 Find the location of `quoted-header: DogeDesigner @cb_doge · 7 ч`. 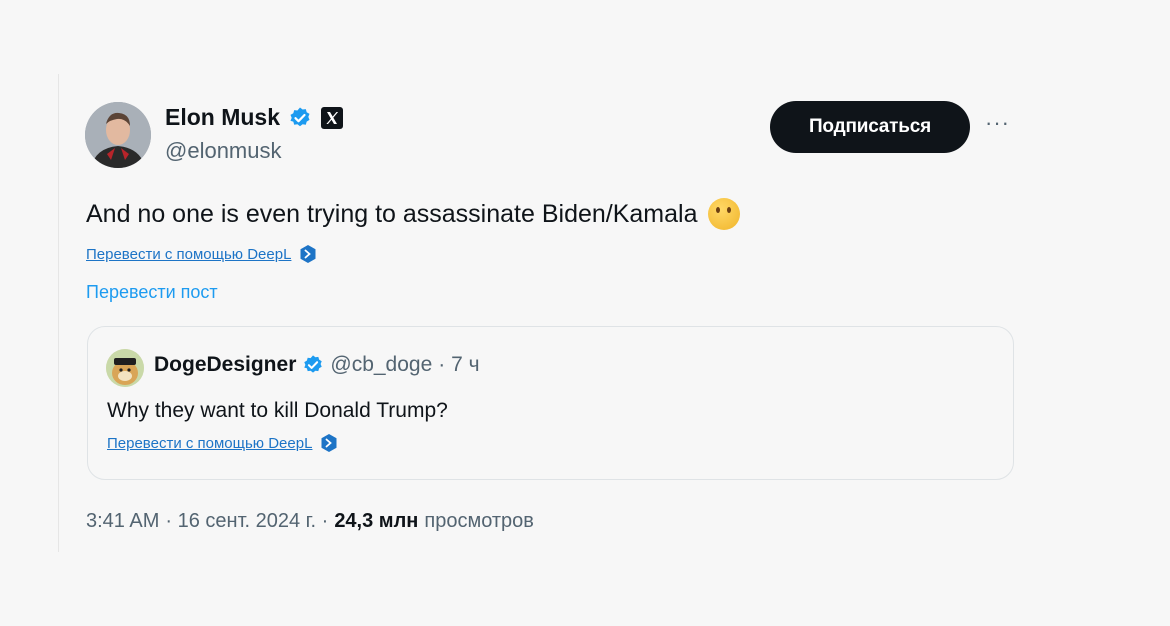

quoted-header: DogeDesigner @cb_doge · 7 ч is located at coordinates (317, 365).